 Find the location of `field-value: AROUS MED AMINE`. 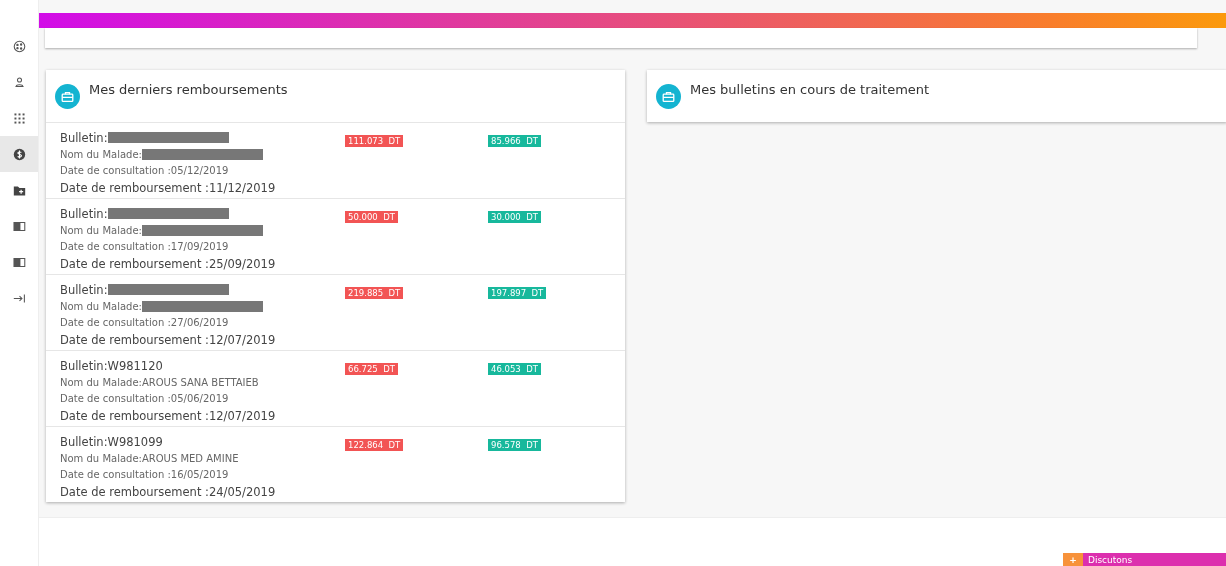

field-value: AROUS MED AMINE is located at coordinates (190, 458).